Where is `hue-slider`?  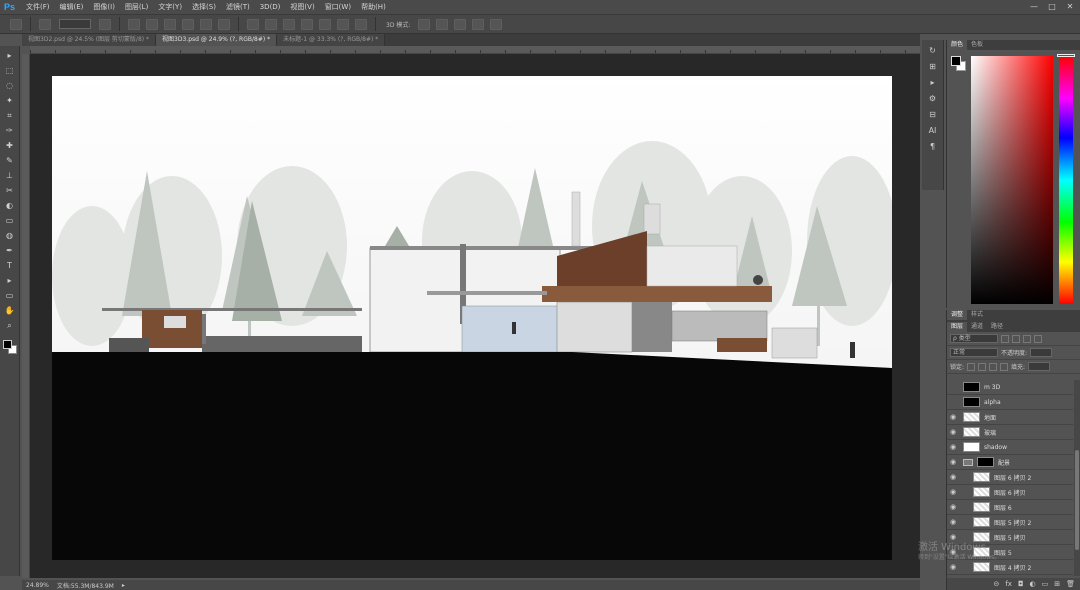
hue-slider is located at coordinates (1066, 180).